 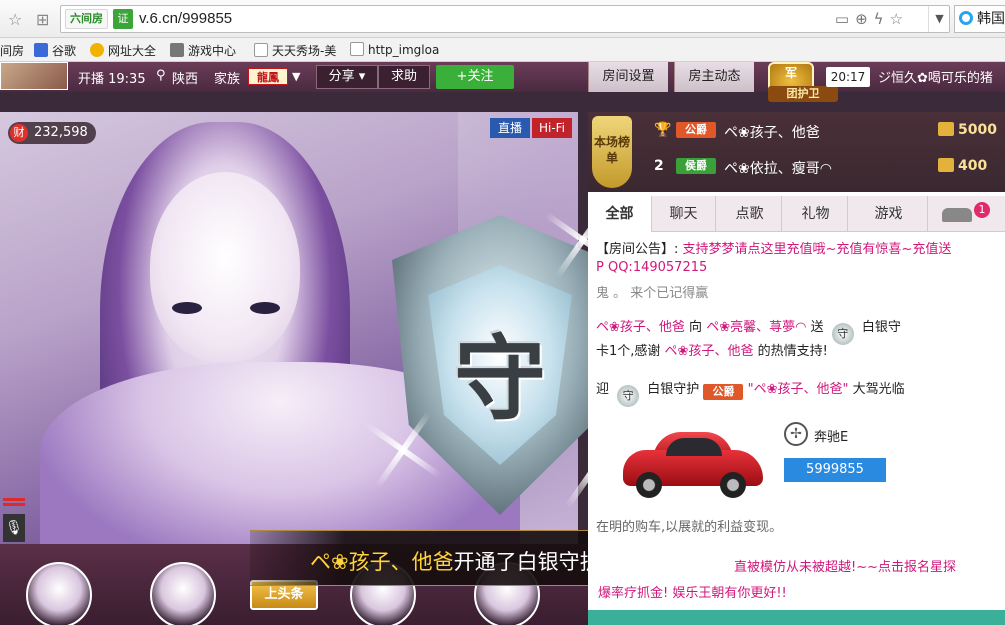 I want to click on search-input: 韩国, so click(x=979, y=19).